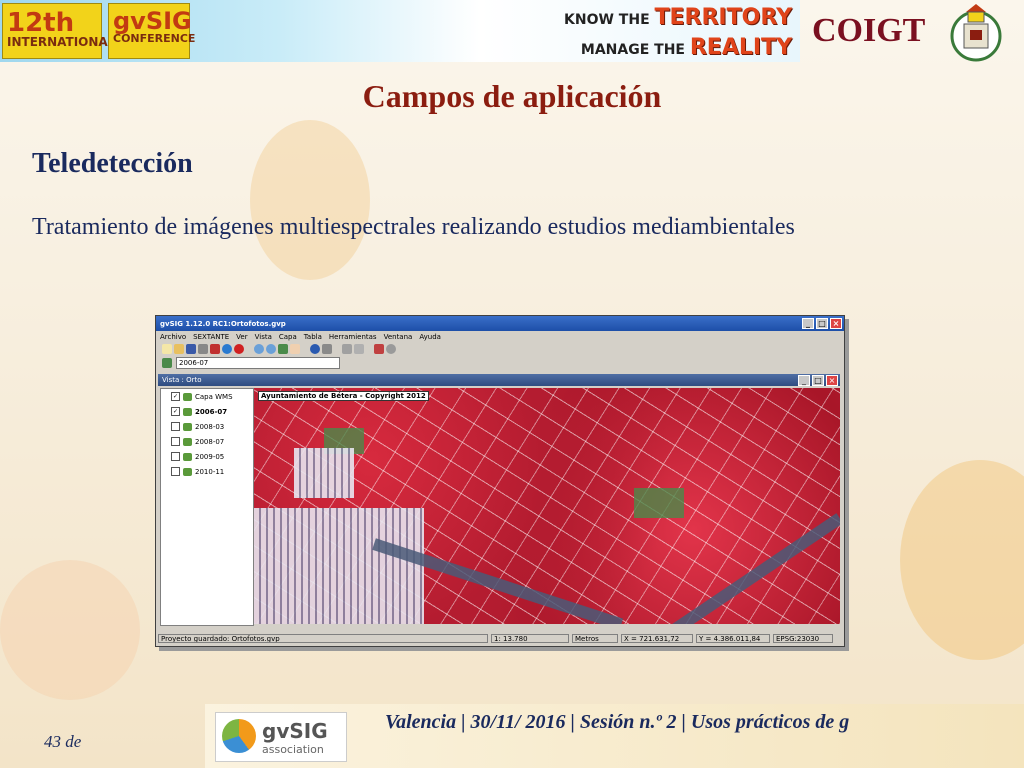 Image resolution: width=1024 pixels, height=768 pixels. Describe the element at coordinates (210, 426) in the screenshot. I see `layer-label: 2008-03` at that location.